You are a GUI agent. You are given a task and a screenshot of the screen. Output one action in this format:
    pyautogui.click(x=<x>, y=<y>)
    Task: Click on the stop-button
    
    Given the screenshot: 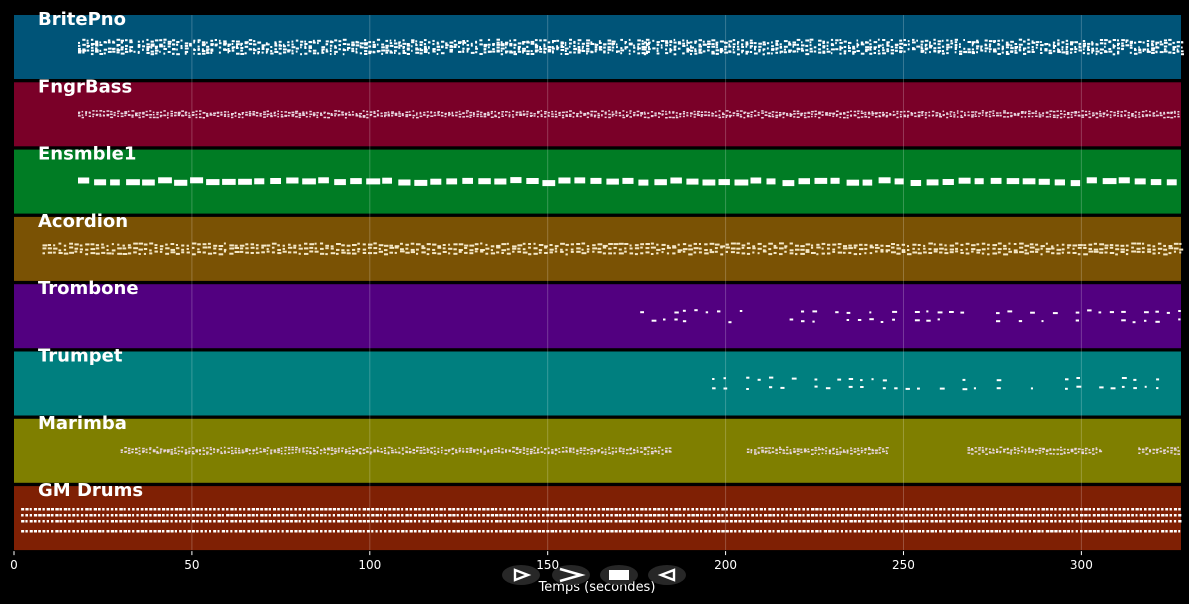 What is the action you would take?
    pyautogui.click(x=619, y=575)
    